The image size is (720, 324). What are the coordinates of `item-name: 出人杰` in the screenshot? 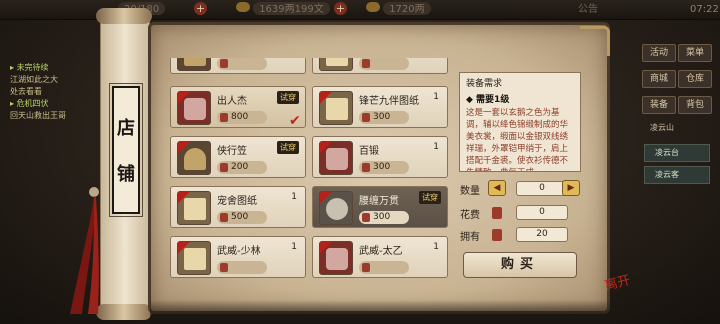 It's located at (232, 101).